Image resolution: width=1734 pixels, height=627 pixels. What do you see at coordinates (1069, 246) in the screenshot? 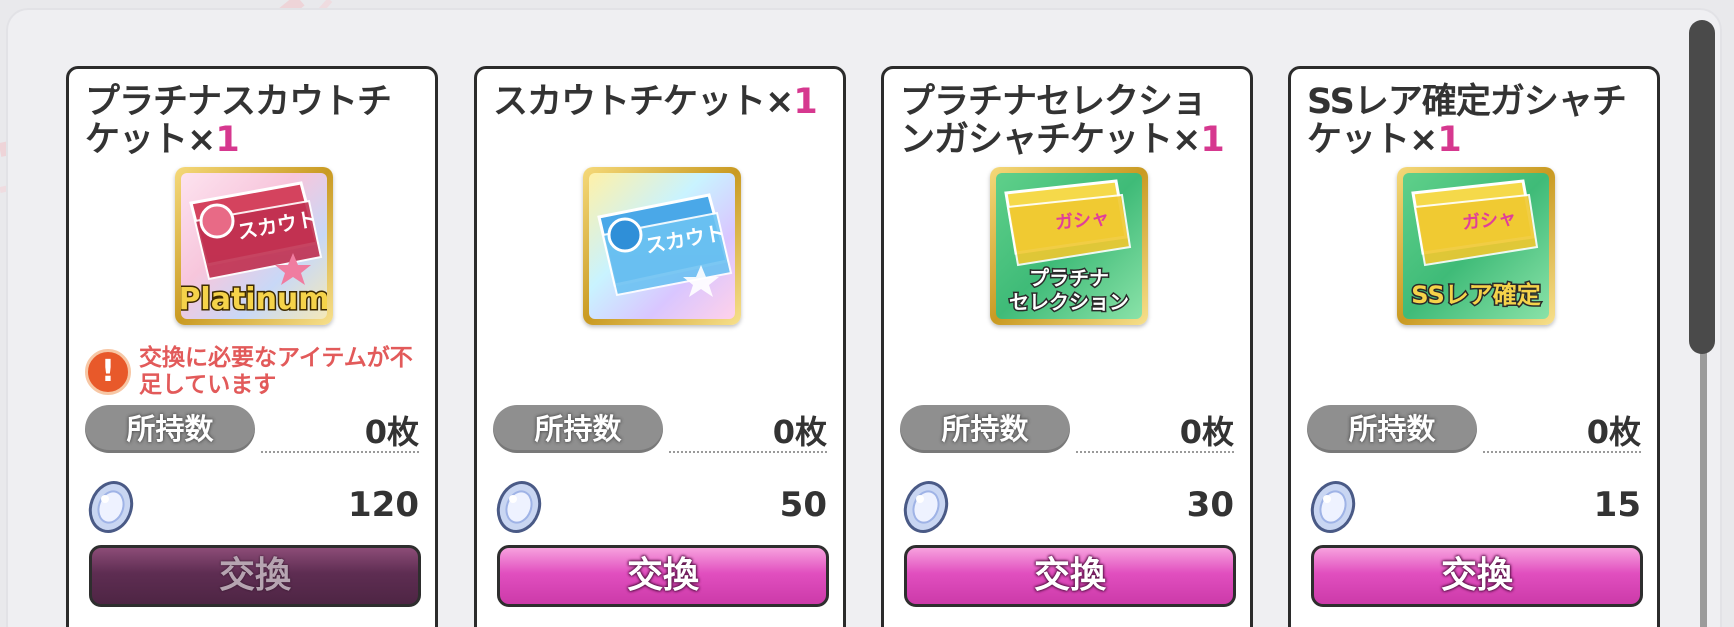
I see `platinum-selection-gacha-ticket-icon: ガシャ プラチナ セレクション` at bounding box center [1069, 246].